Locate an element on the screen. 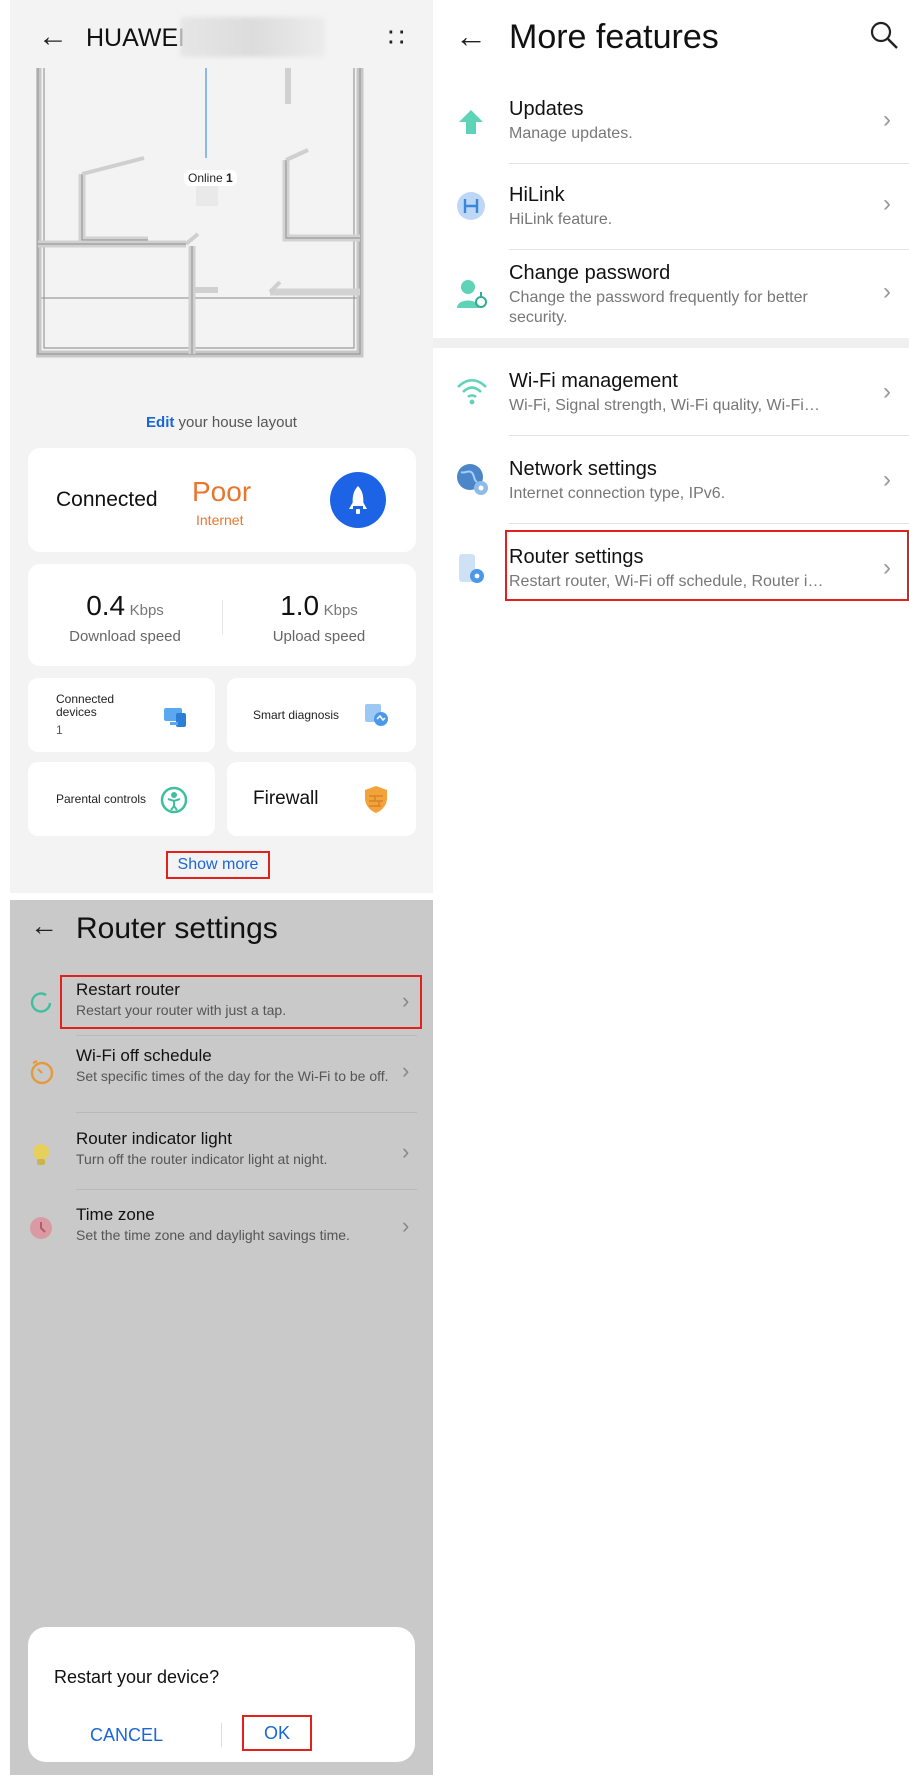 The width and height of the screenshot is (909, 1775). upload-speed: 1.0 Kbps Upload speed is located at coordinates (319, 617).